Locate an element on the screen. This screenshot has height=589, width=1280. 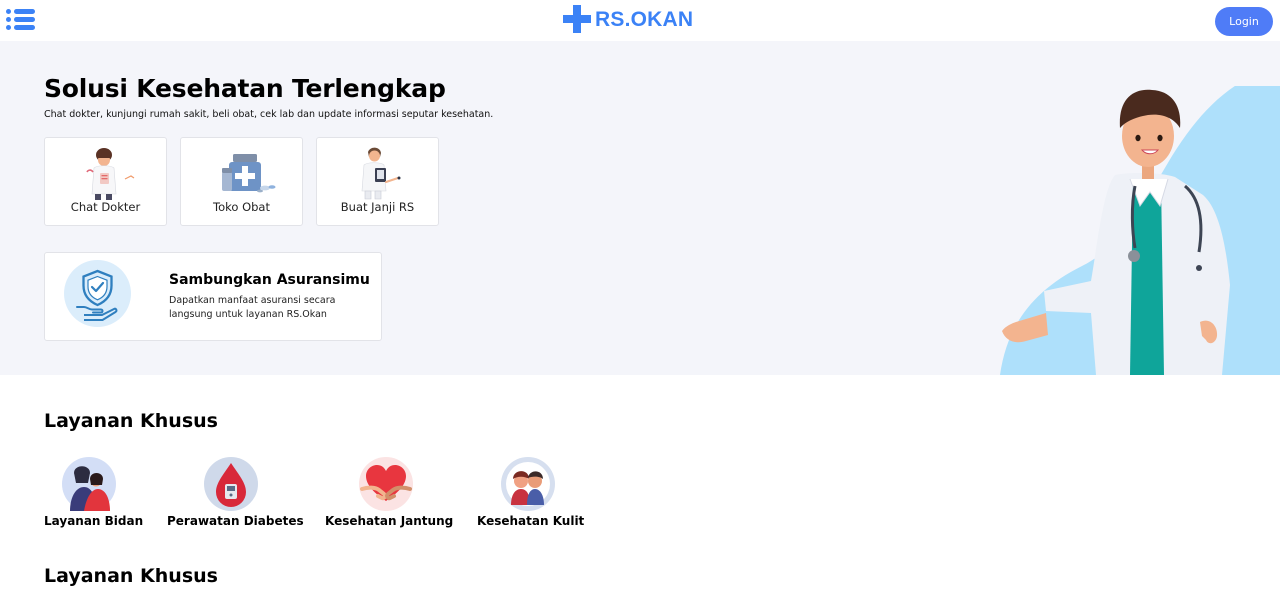
doctor-illustration is located at coordinates (1140, 230).